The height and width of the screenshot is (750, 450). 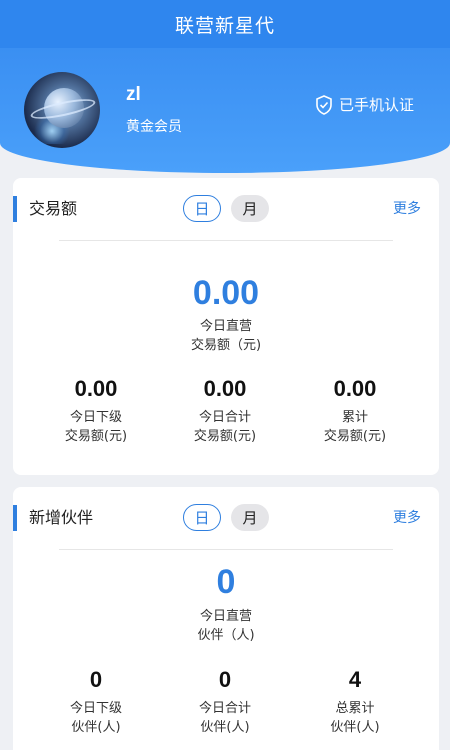 I want to click on stat-total-today: 0.00 今日合计 交易额(元), so click(x=225, y=411).